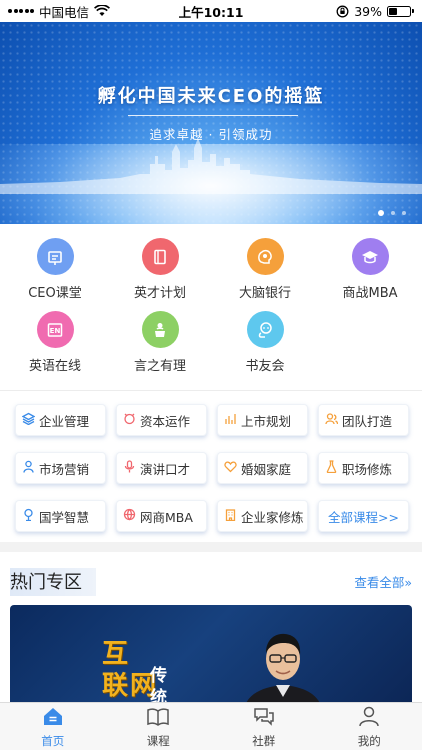  I want to click on hot-section-header: 热门专区 查看全部», so click(211, 581).